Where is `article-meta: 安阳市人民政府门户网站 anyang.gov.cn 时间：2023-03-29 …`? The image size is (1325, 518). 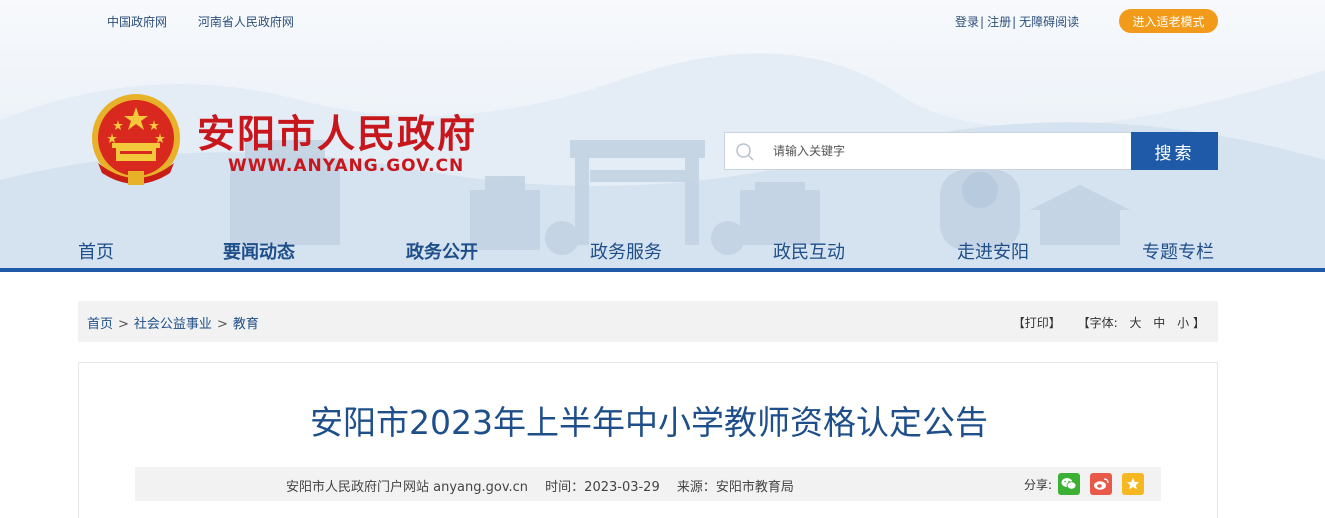
article-meta: 安阳市人民政府门户网站 anyang.gov.cn 时间：2023-03-29 … is located at coordinates (546, 485).